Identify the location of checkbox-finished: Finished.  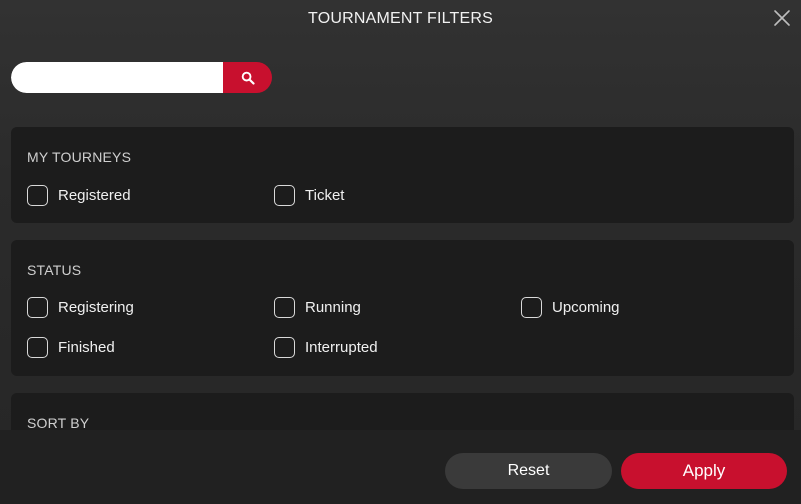
(71, 347).